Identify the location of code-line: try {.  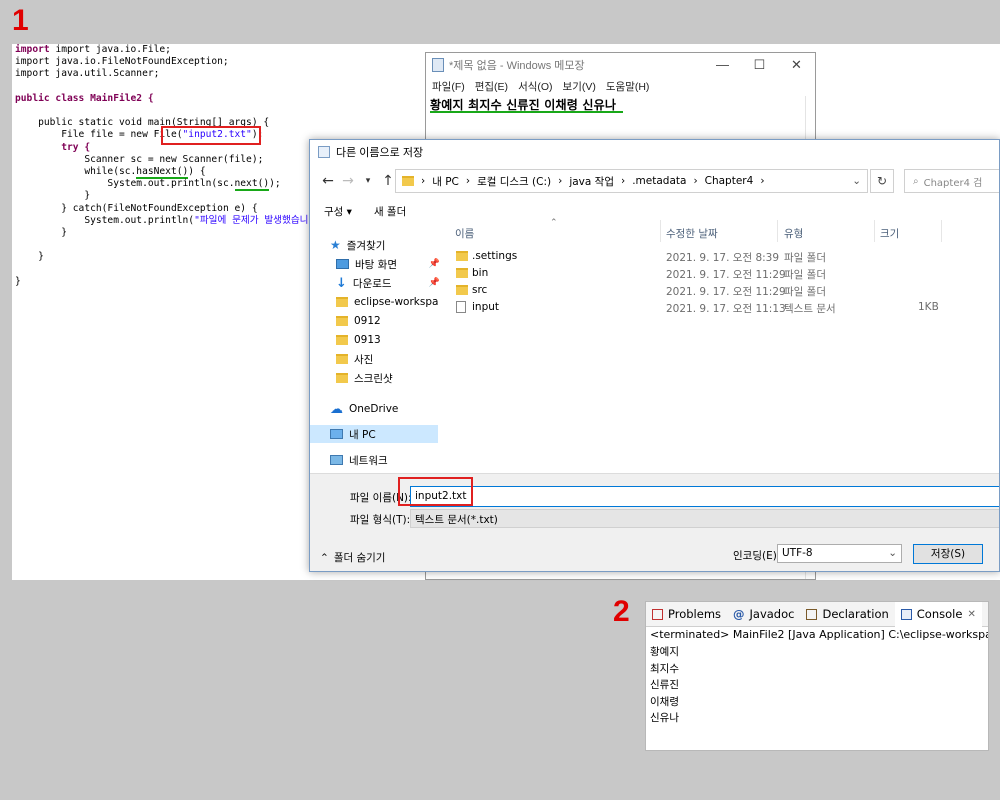
(76, 147).